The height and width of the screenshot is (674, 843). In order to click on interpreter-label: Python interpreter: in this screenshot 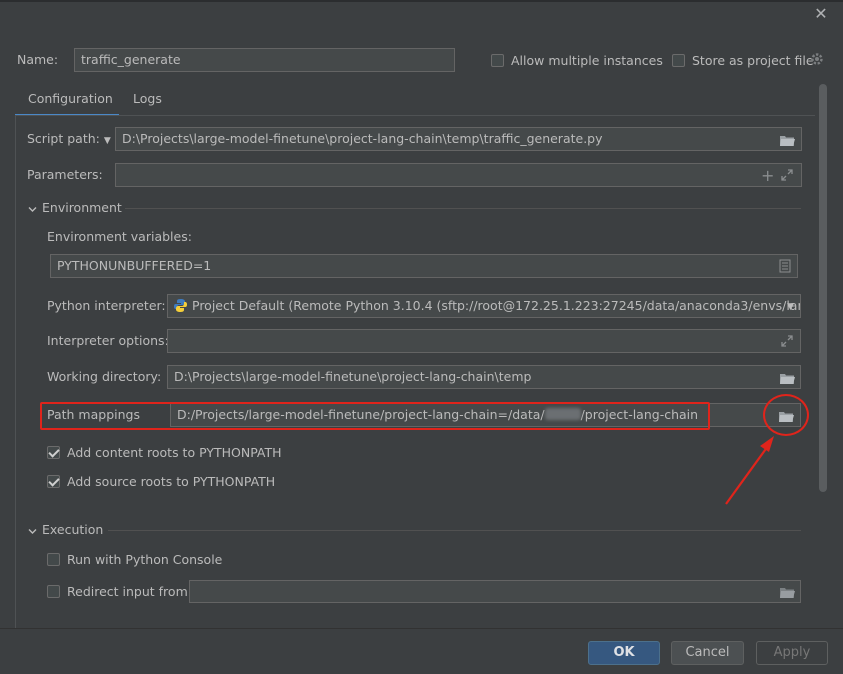, I will do `click(106, 305)`.